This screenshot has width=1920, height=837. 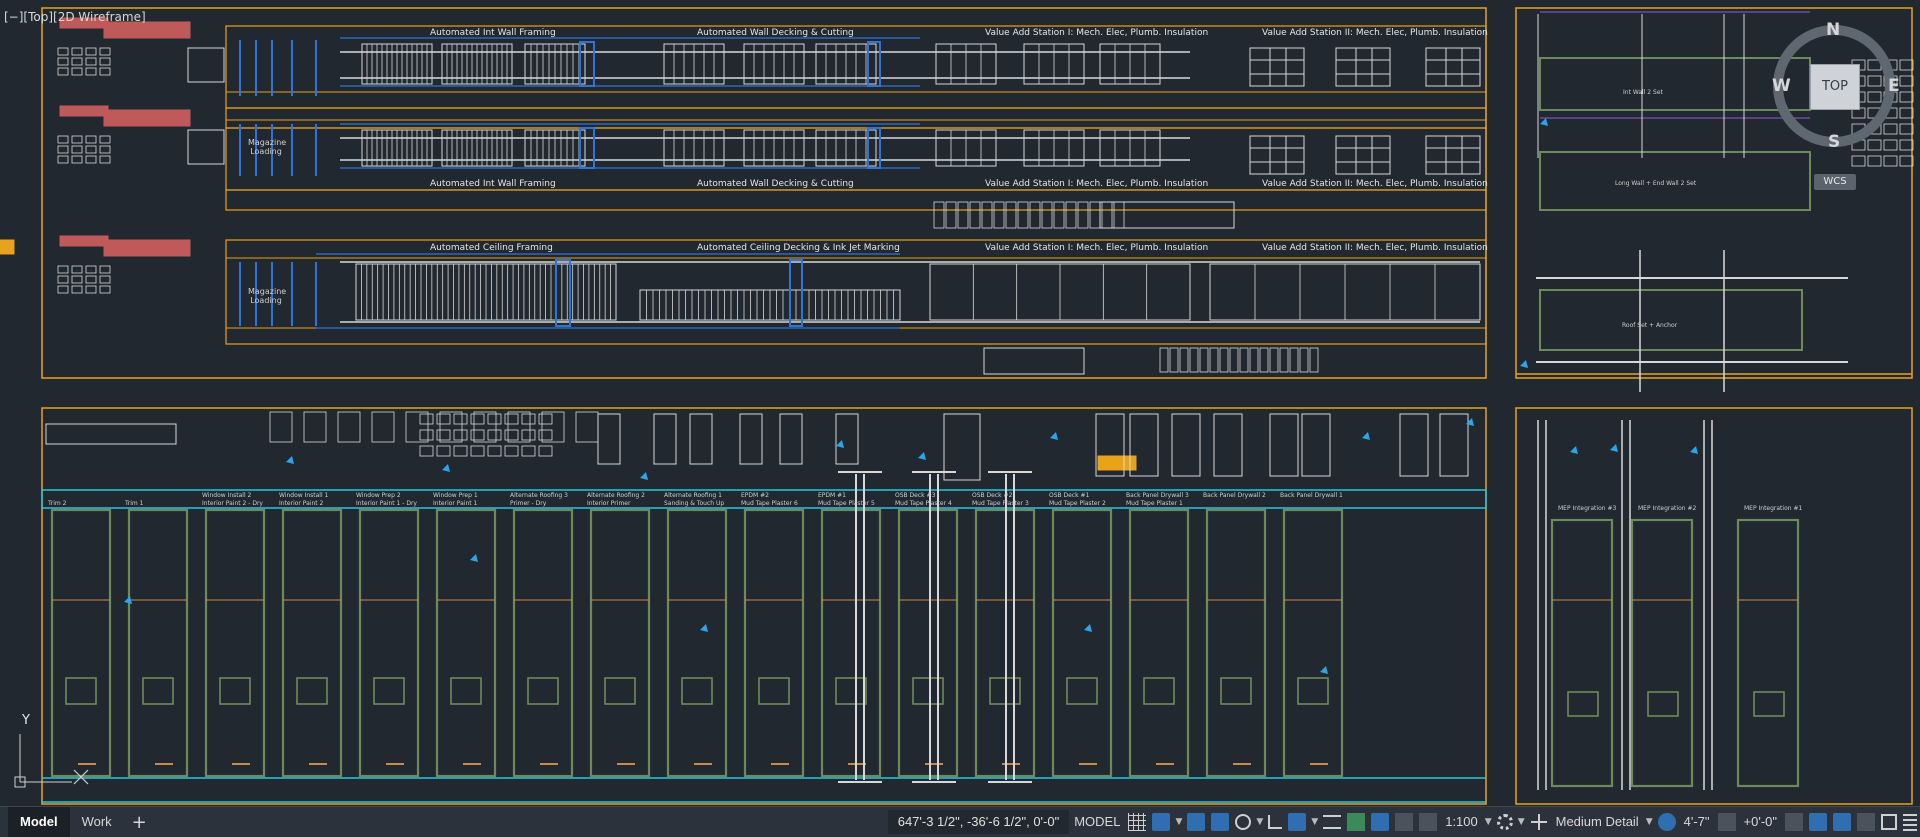 I want to click on autoscale-icon, so click(x=1404, y=822).